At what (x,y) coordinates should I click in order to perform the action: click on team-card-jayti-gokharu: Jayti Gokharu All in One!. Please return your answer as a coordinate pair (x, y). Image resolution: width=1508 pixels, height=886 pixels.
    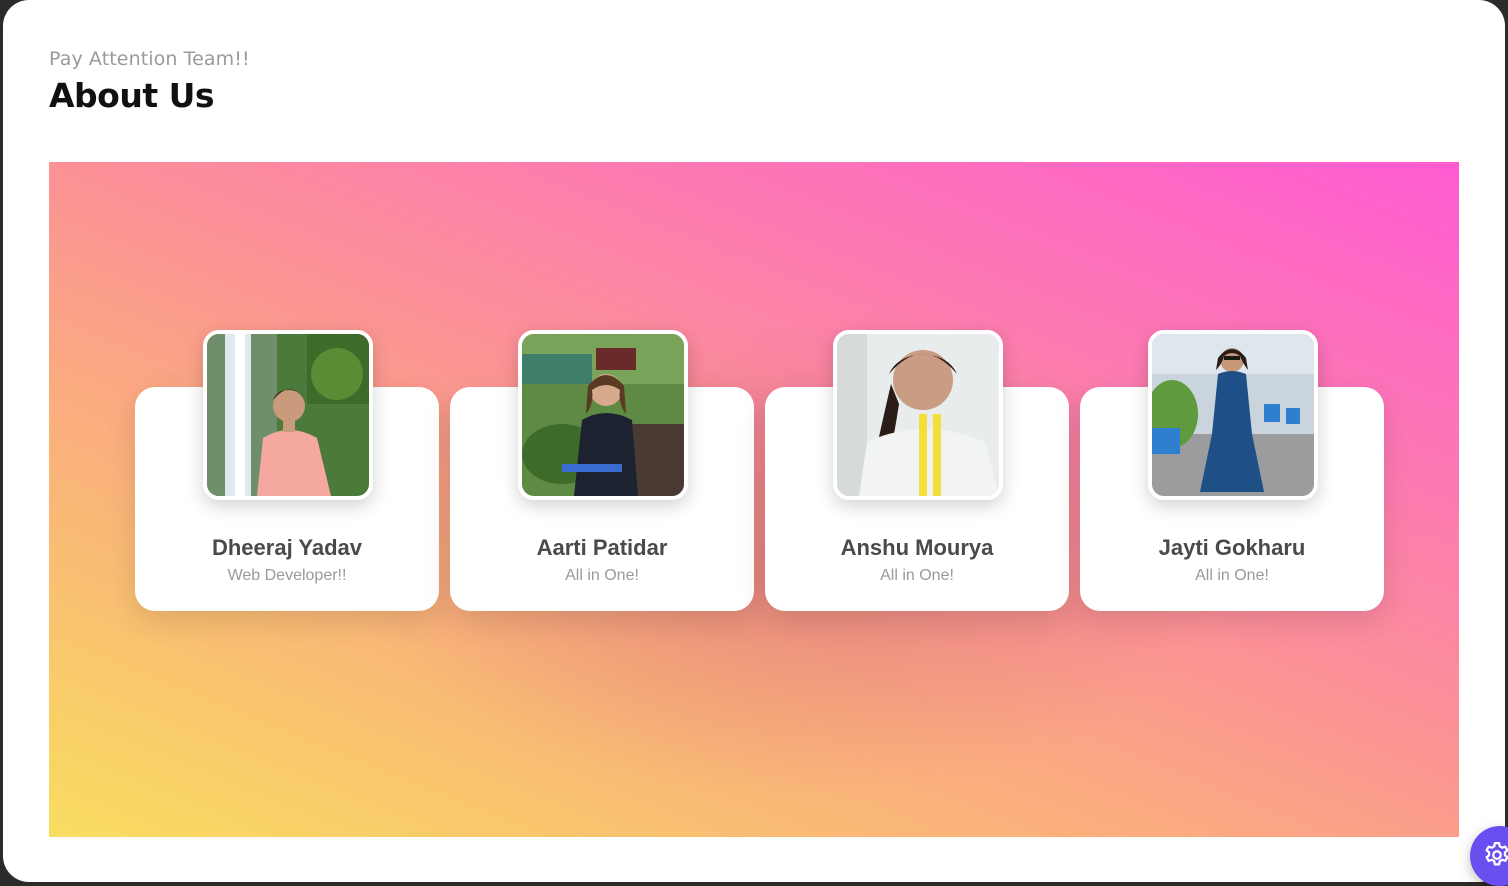
    Looking at the image, I should click on (1232, 470).